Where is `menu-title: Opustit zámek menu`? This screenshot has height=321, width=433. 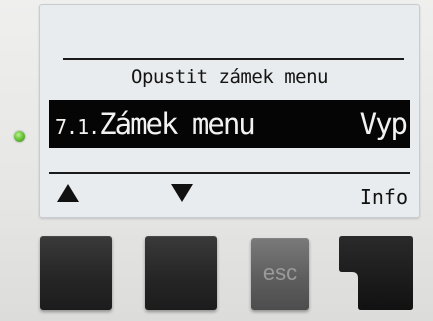 menu-title: Opustit zámek menu is located at coordinates (229, 77).